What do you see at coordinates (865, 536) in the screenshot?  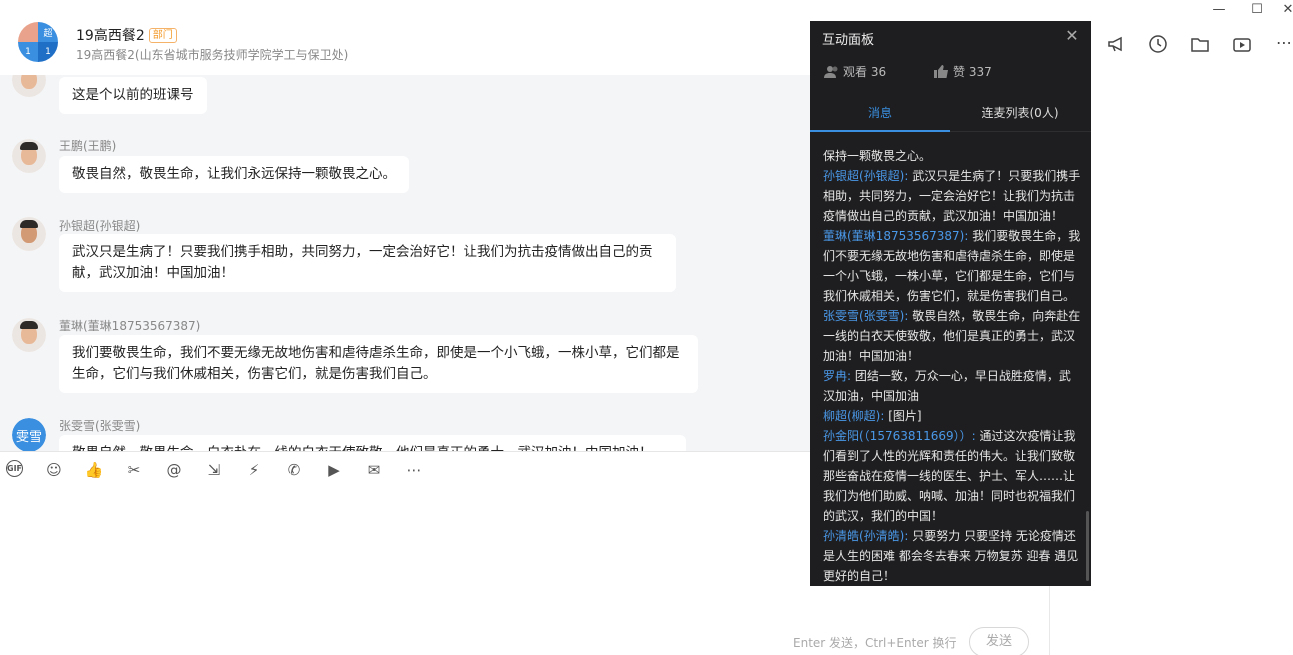 I see `panel-message-sender: 孙清皓(孙清皓):` at bounding box center [865, 536].